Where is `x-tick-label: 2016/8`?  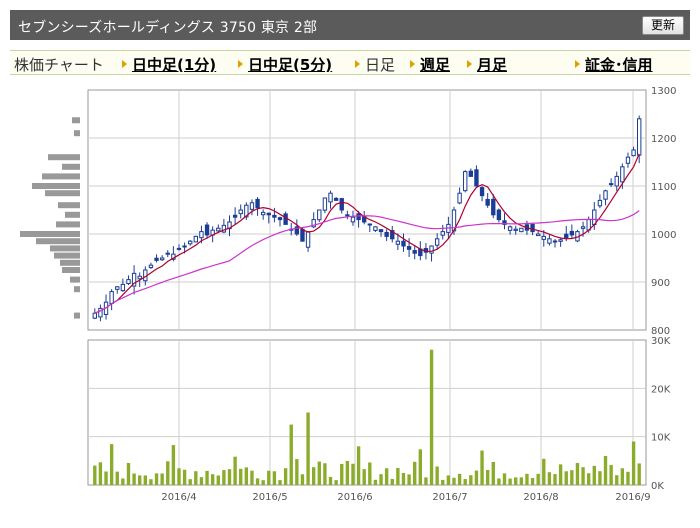
x-tick-label: 2016/8 is located at coordinates (540, 497).